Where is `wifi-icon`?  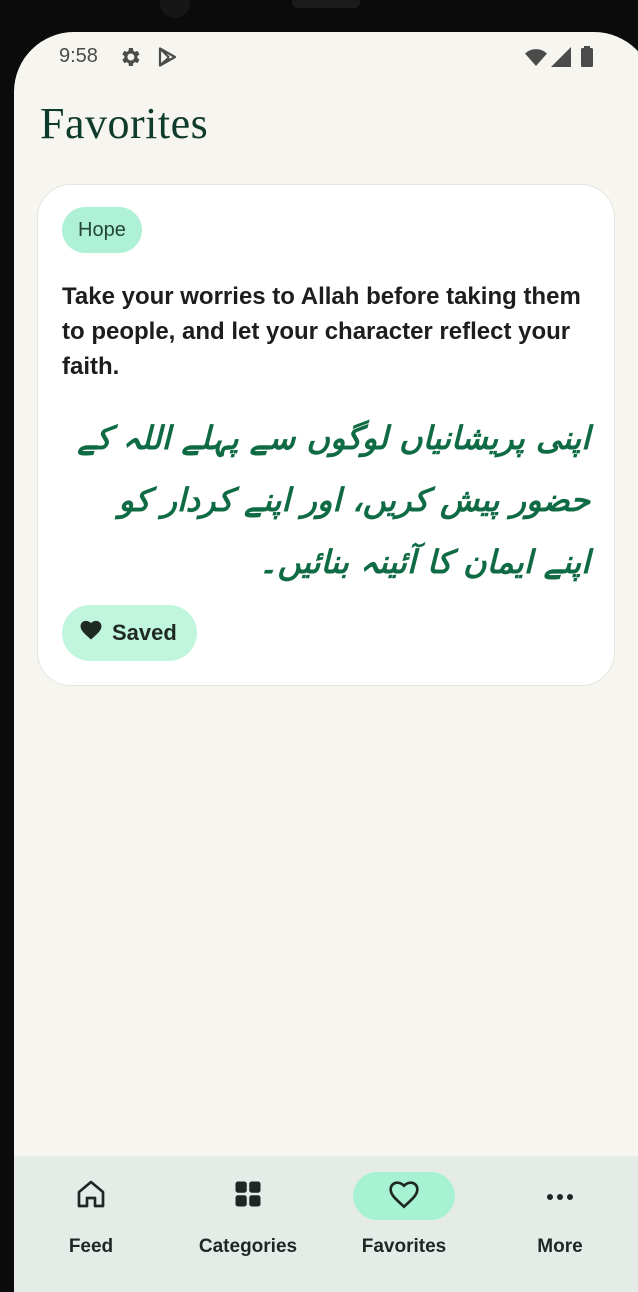 wifi-icon is located at coordinates (536, 59).